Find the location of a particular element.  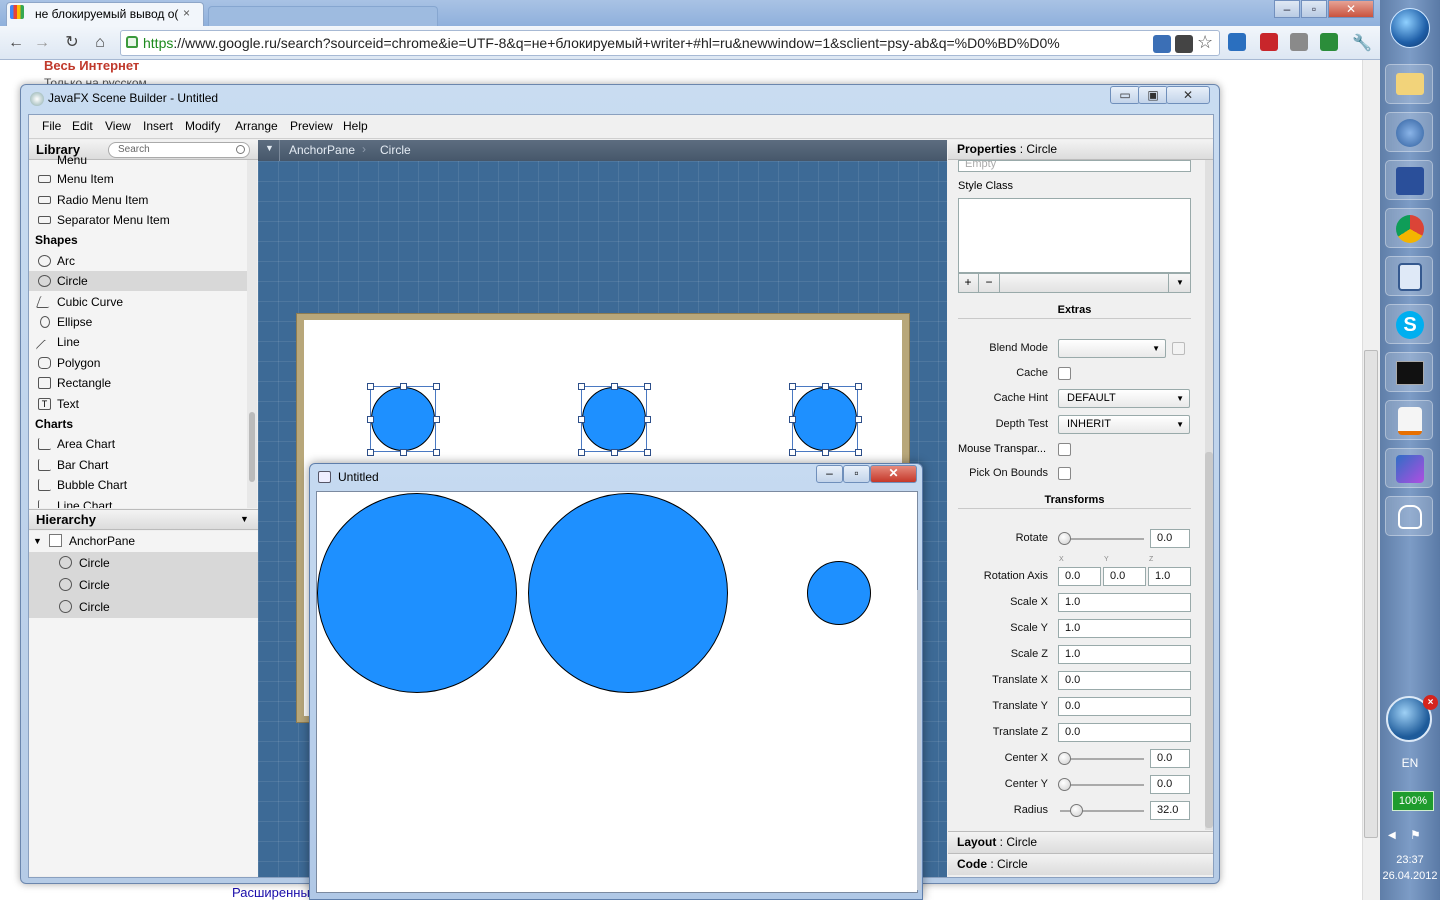

library-item-ellipse: Ellipse is located at coordinates (138, 322).